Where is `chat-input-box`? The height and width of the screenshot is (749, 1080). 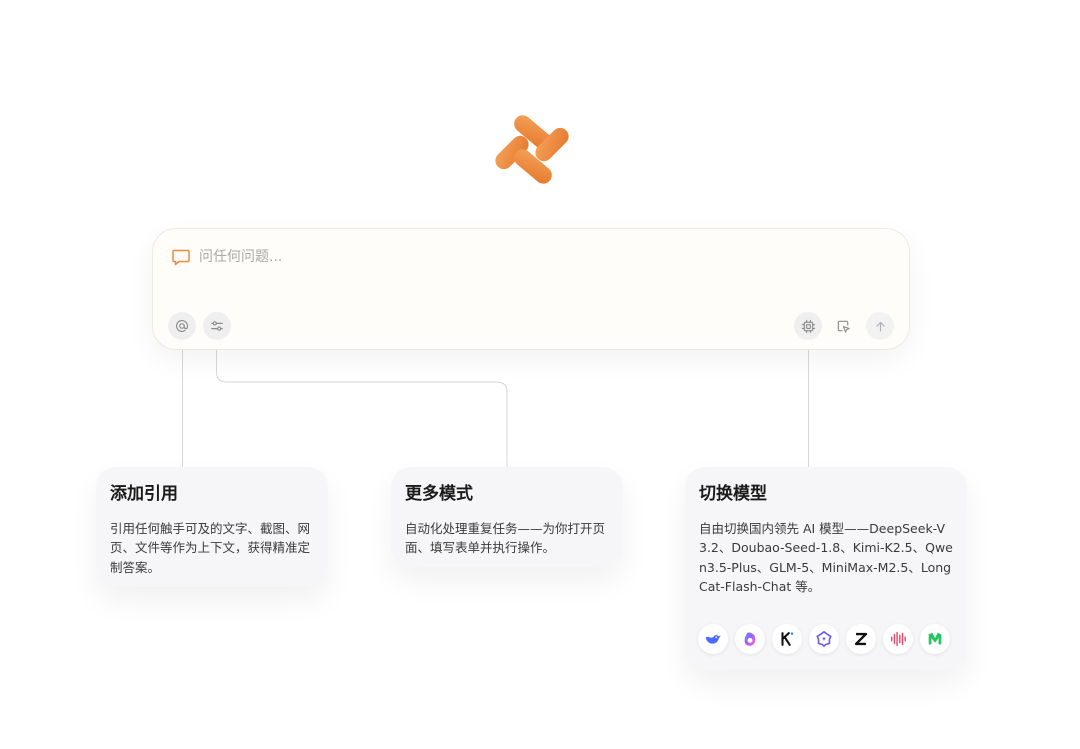 chat-input-box is located at coordinates (531, 289).